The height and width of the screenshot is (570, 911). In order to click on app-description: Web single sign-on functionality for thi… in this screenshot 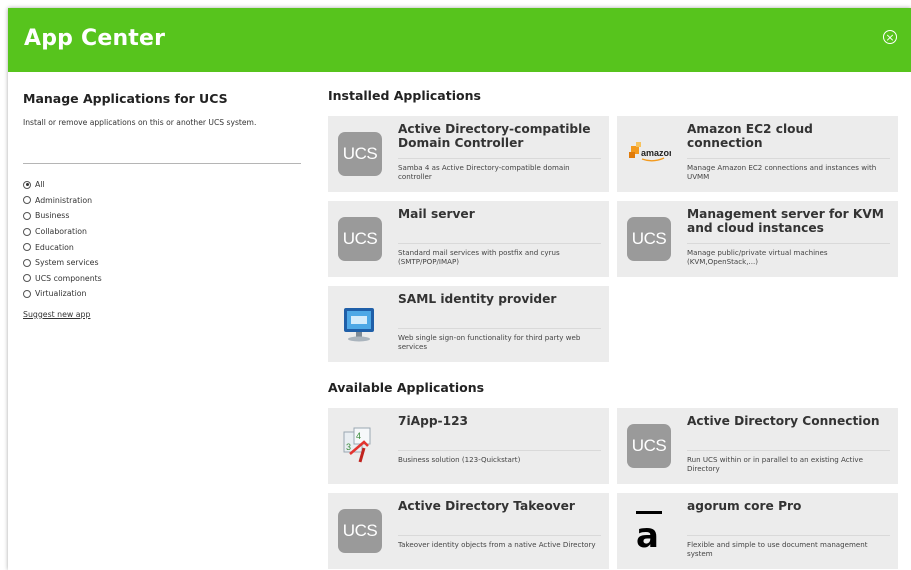, I will do `click(489, 342)`.